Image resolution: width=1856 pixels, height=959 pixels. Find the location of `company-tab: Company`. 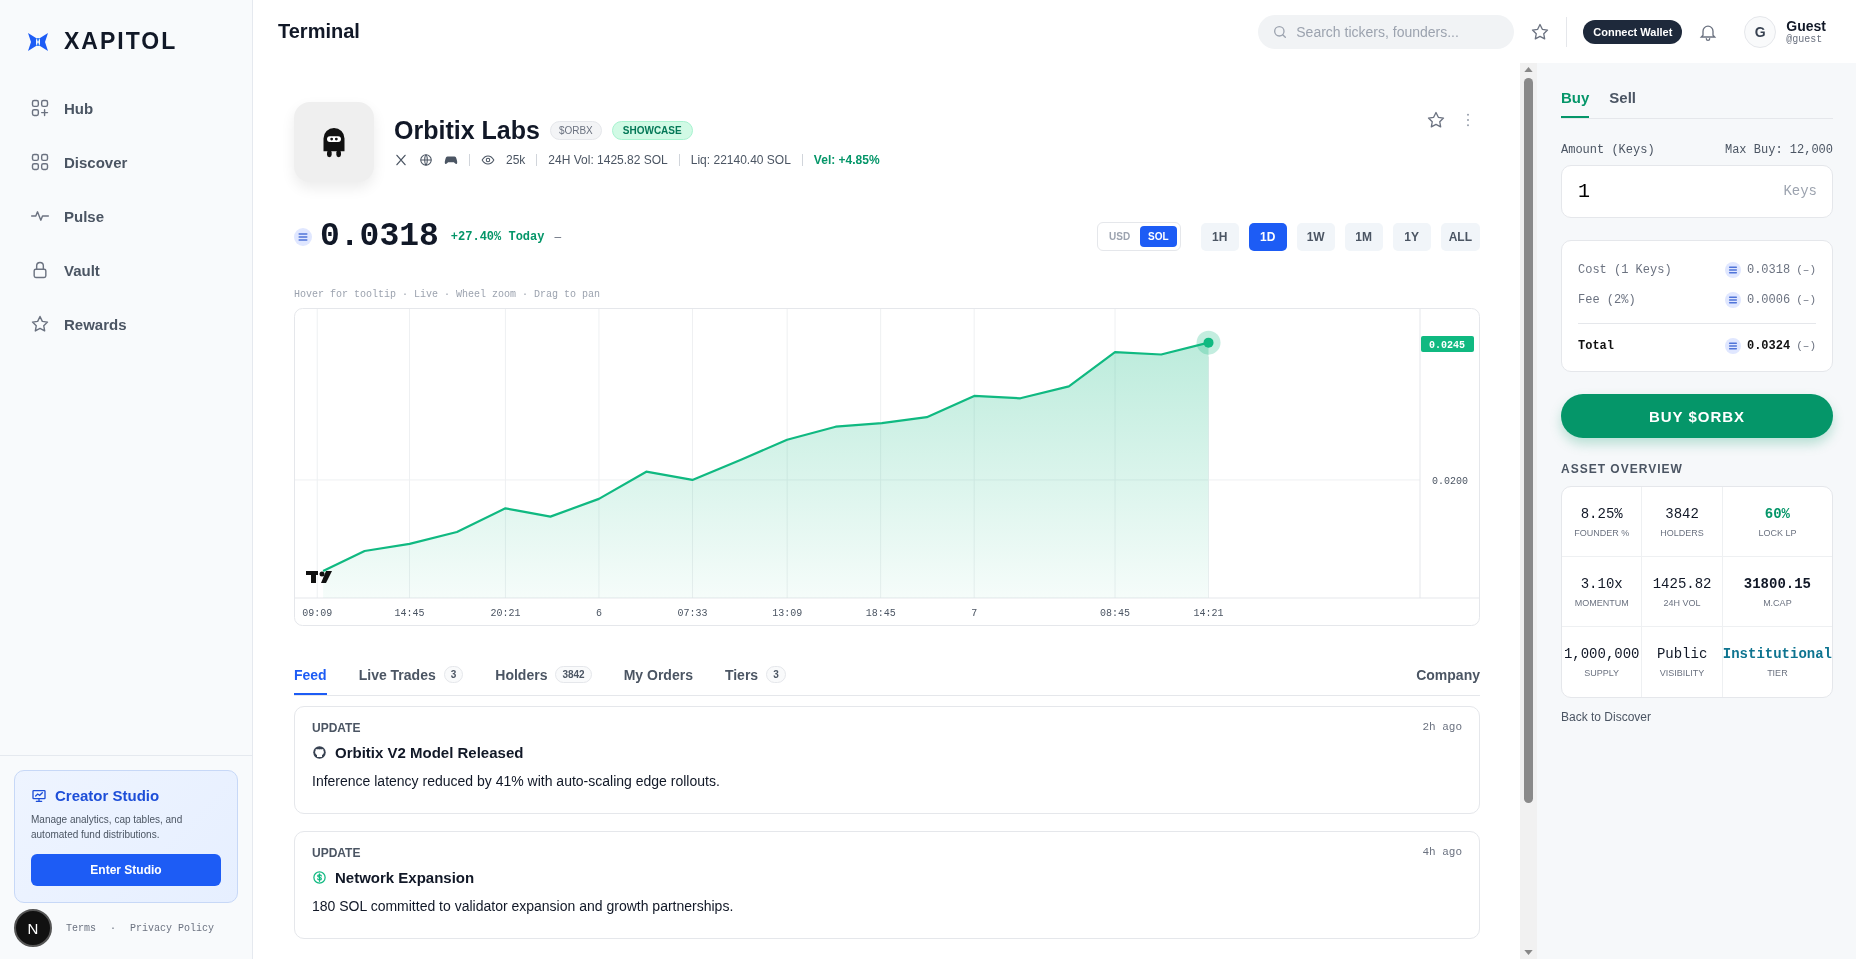

company-tab: Company is located at coordinates (1448, 675).